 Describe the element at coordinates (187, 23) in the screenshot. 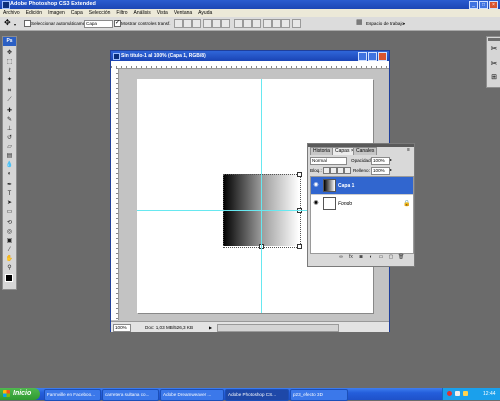

I see `align-vcenter-button` at that location.